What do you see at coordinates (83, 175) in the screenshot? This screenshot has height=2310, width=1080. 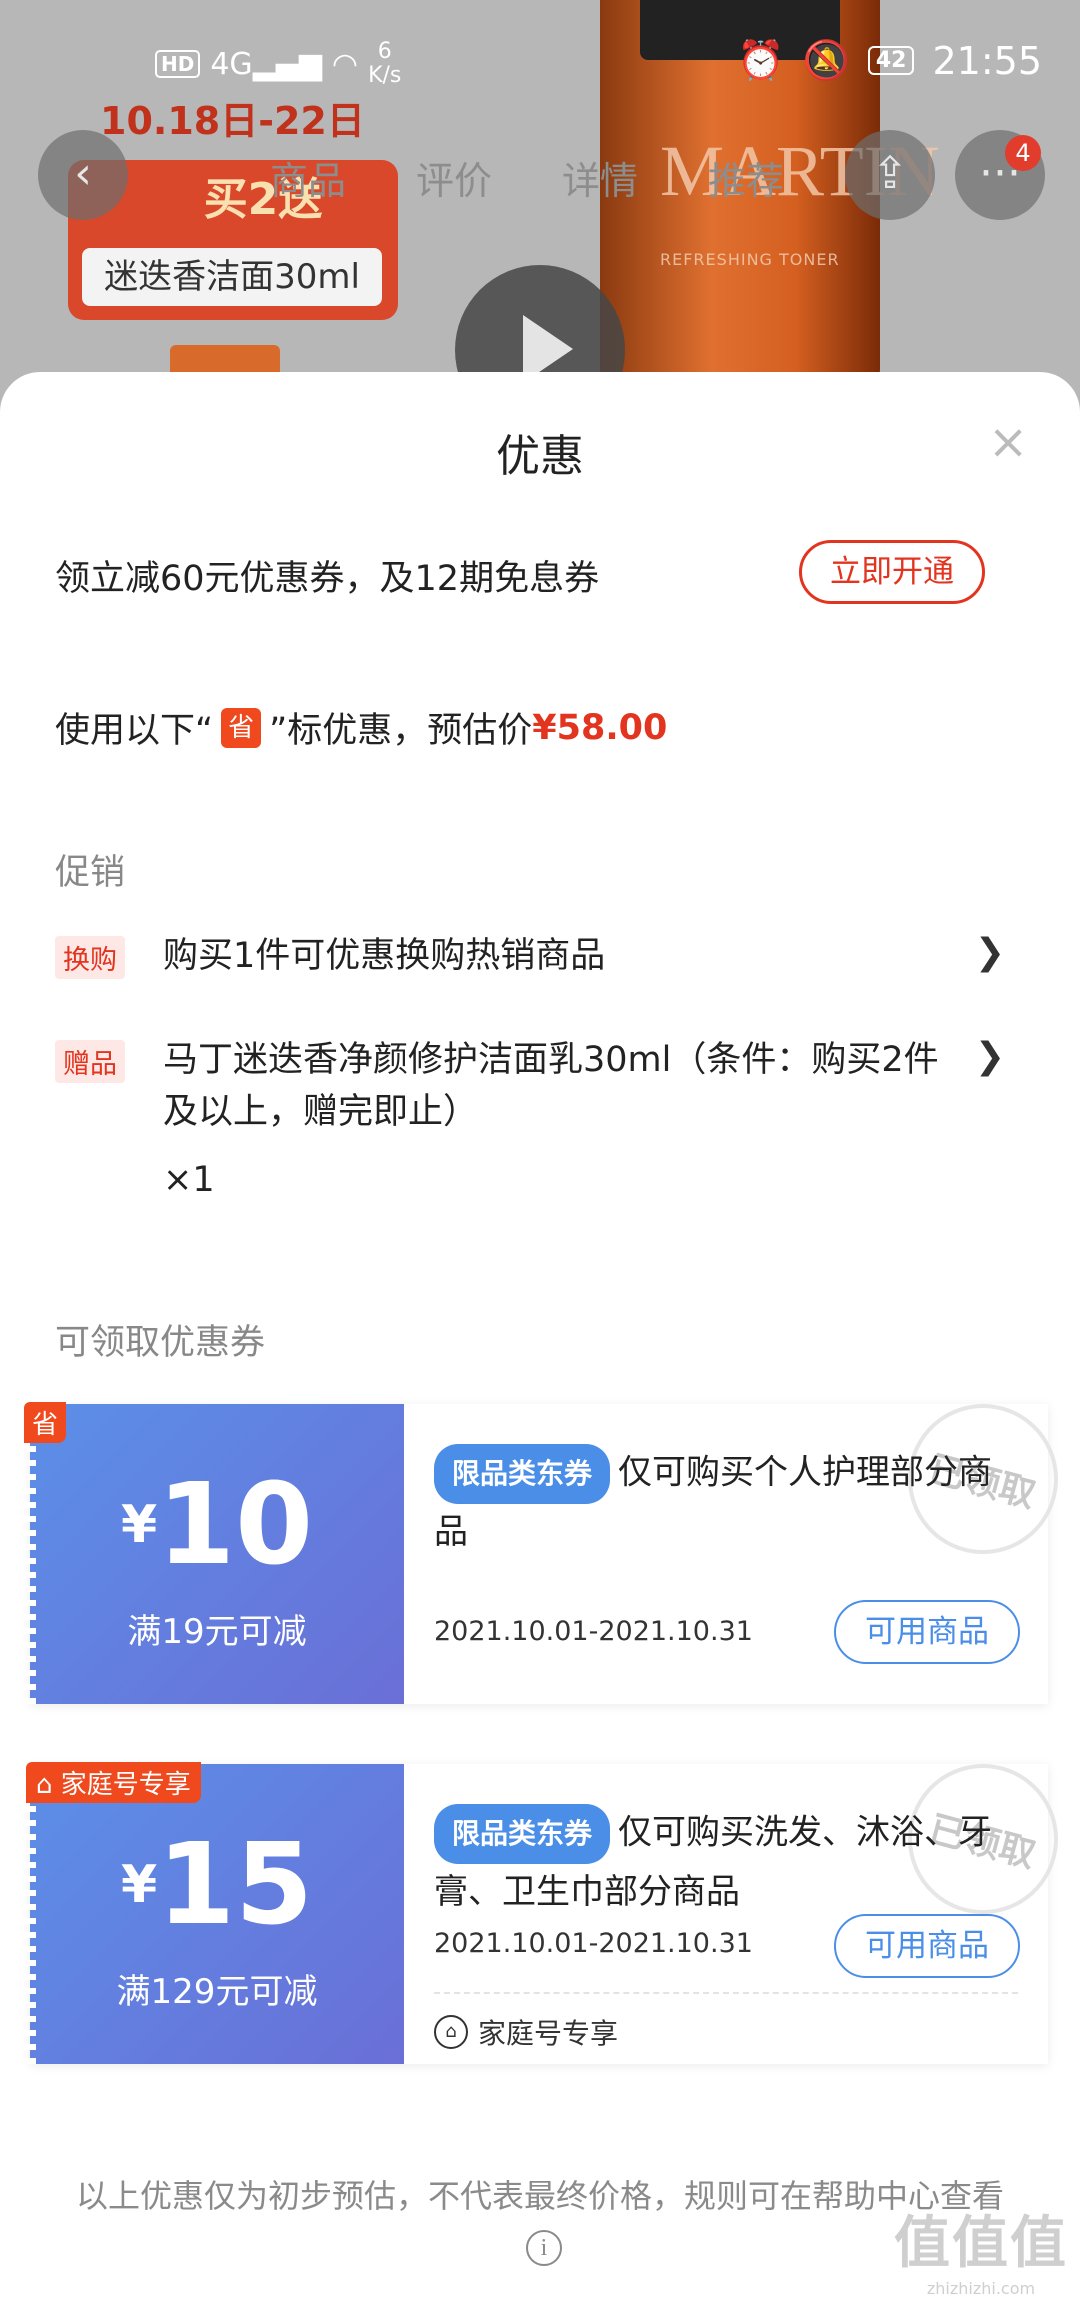 I see `back-icon: ‹` at bounding box center [83, 175].